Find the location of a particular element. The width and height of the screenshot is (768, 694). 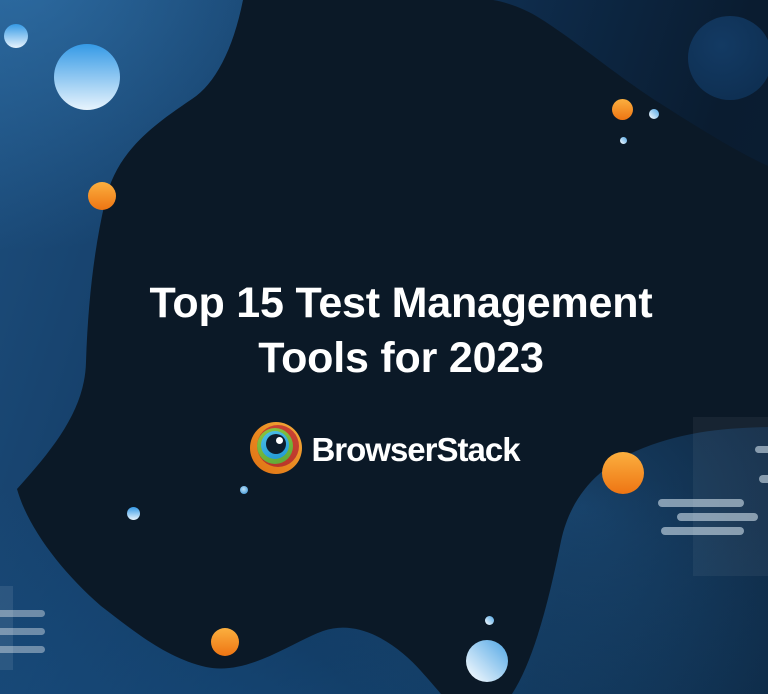

brand-row: BrowserStack is located at coordinates (384, 448).